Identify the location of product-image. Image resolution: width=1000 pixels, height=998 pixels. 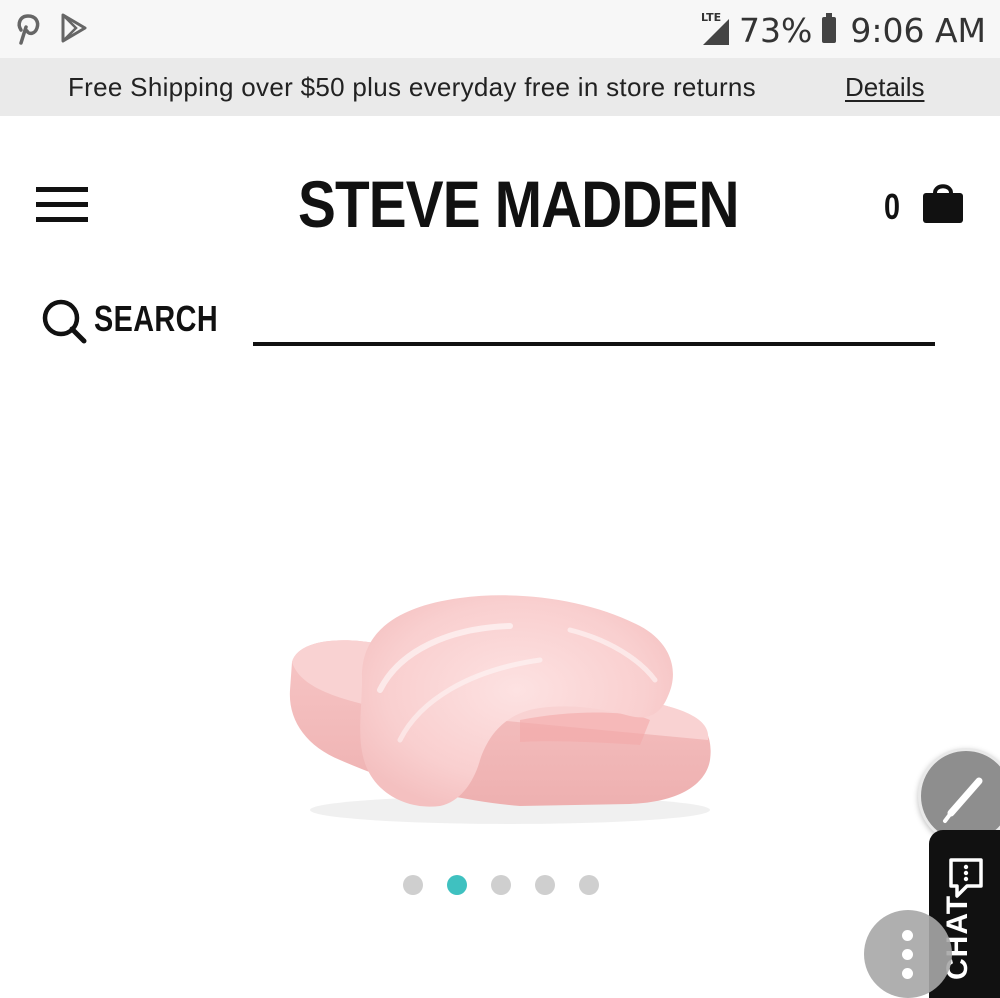
(505, 705).